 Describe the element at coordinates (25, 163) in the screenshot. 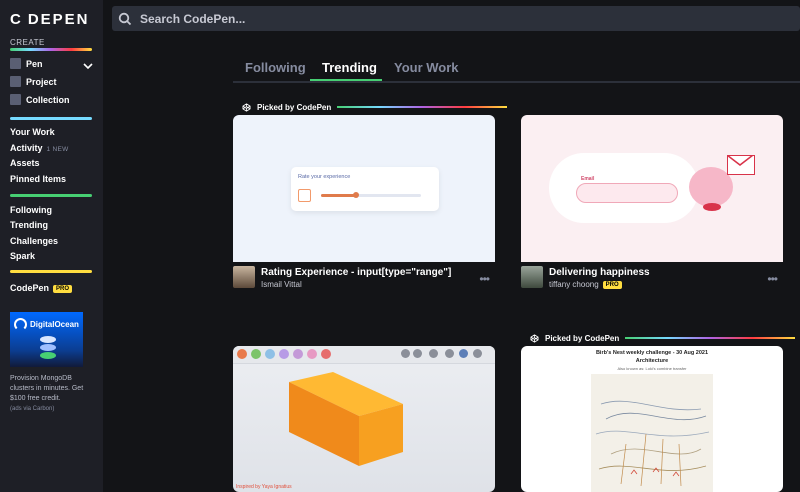

I see `sidebar-item-assets: Assets` at that location.